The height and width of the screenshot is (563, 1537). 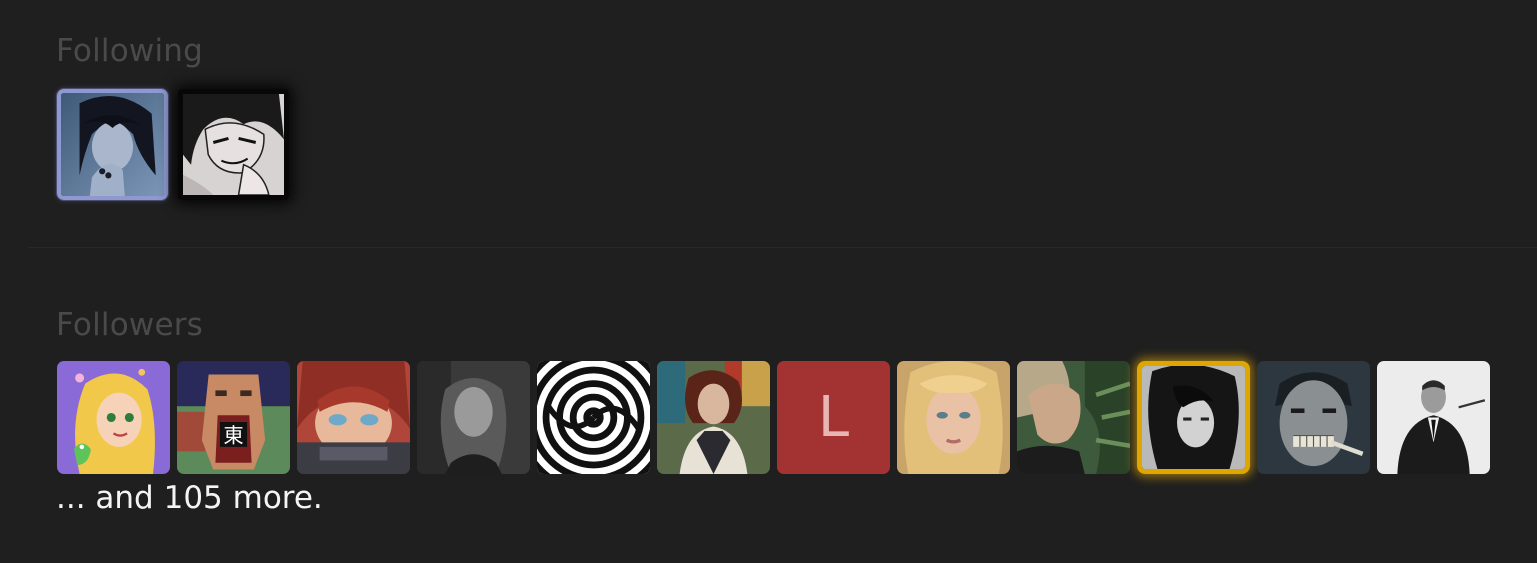 I want to click on user-avatar-letter-icon: L, so click(x=833, y=417).